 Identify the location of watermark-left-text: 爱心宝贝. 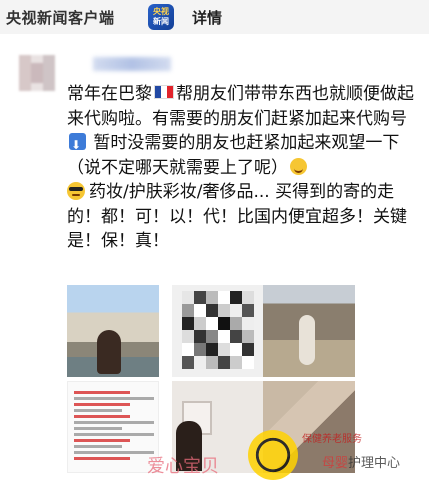
(183, 466).